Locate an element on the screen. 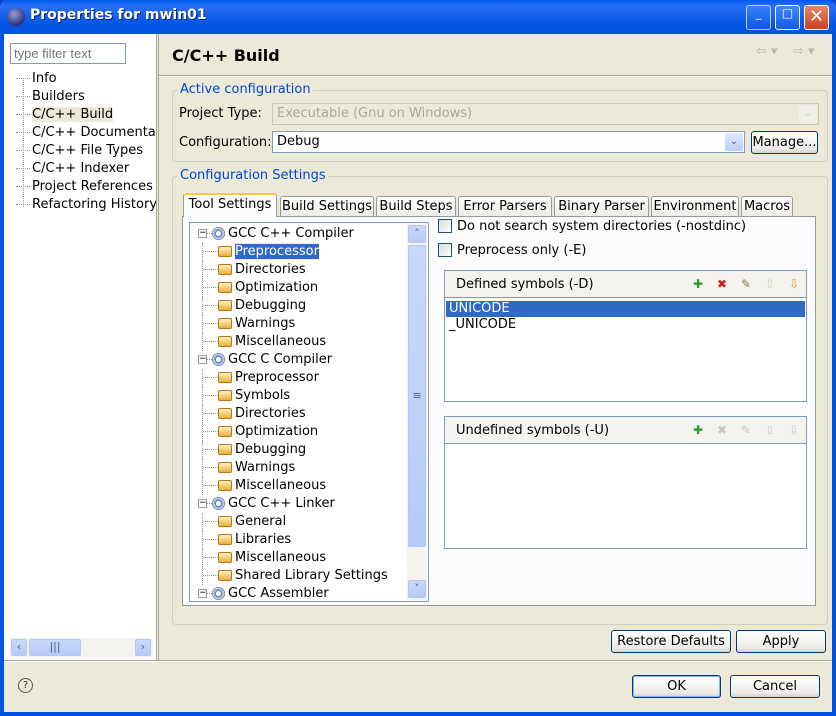 This screenshot has width=836, height=716. nav-item-label: C/C++ Build is located at coordinates (73, 114).